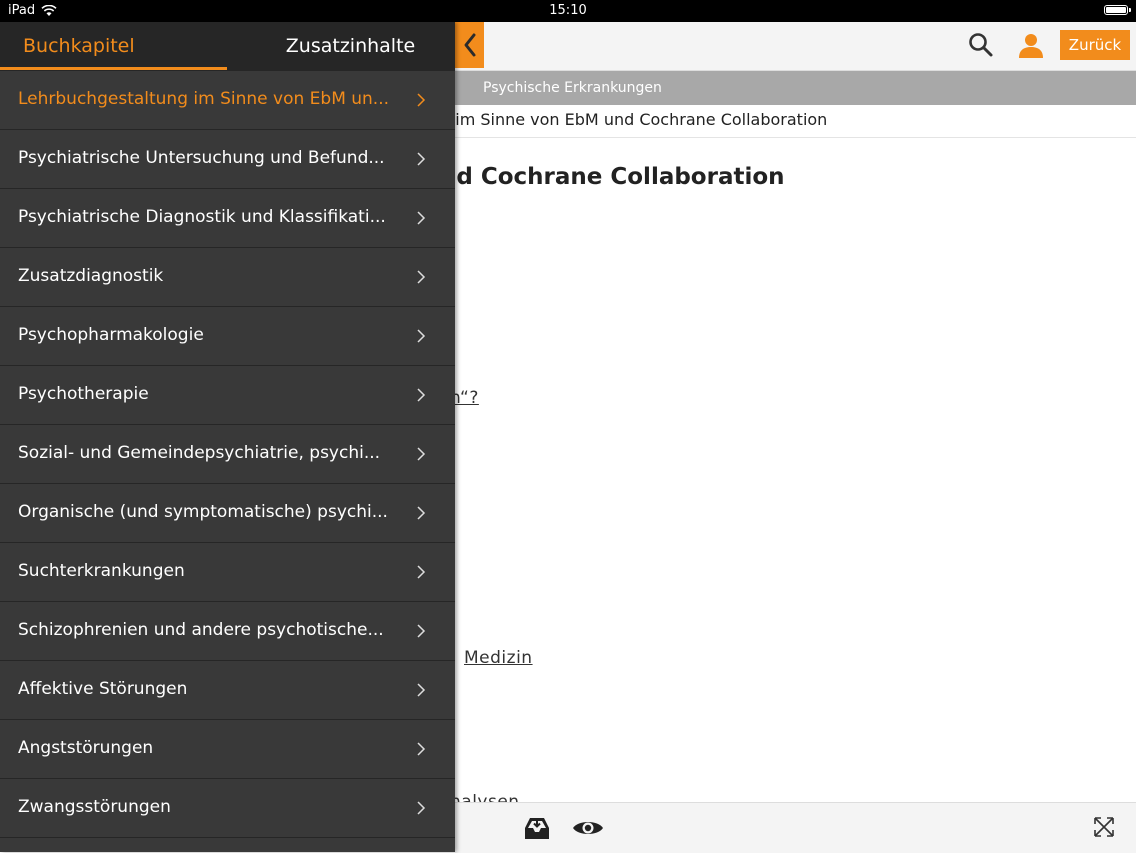 This screenshot has width=1136, height=853. What do you see at coordinates (981, 45) in the screenshot?
I see `search-icon` at bounding box center [981, 45].